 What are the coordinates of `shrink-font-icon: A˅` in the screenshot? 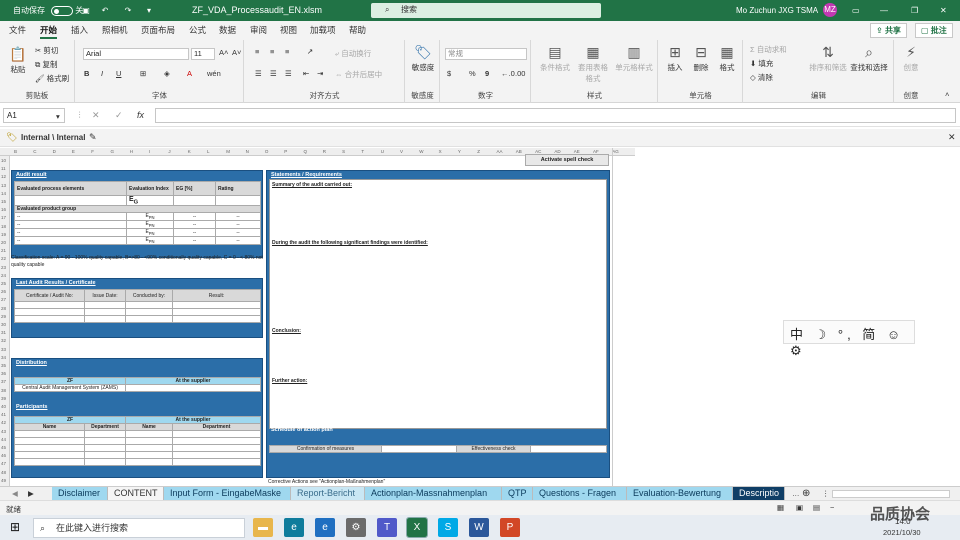 It's located at (236, 52).